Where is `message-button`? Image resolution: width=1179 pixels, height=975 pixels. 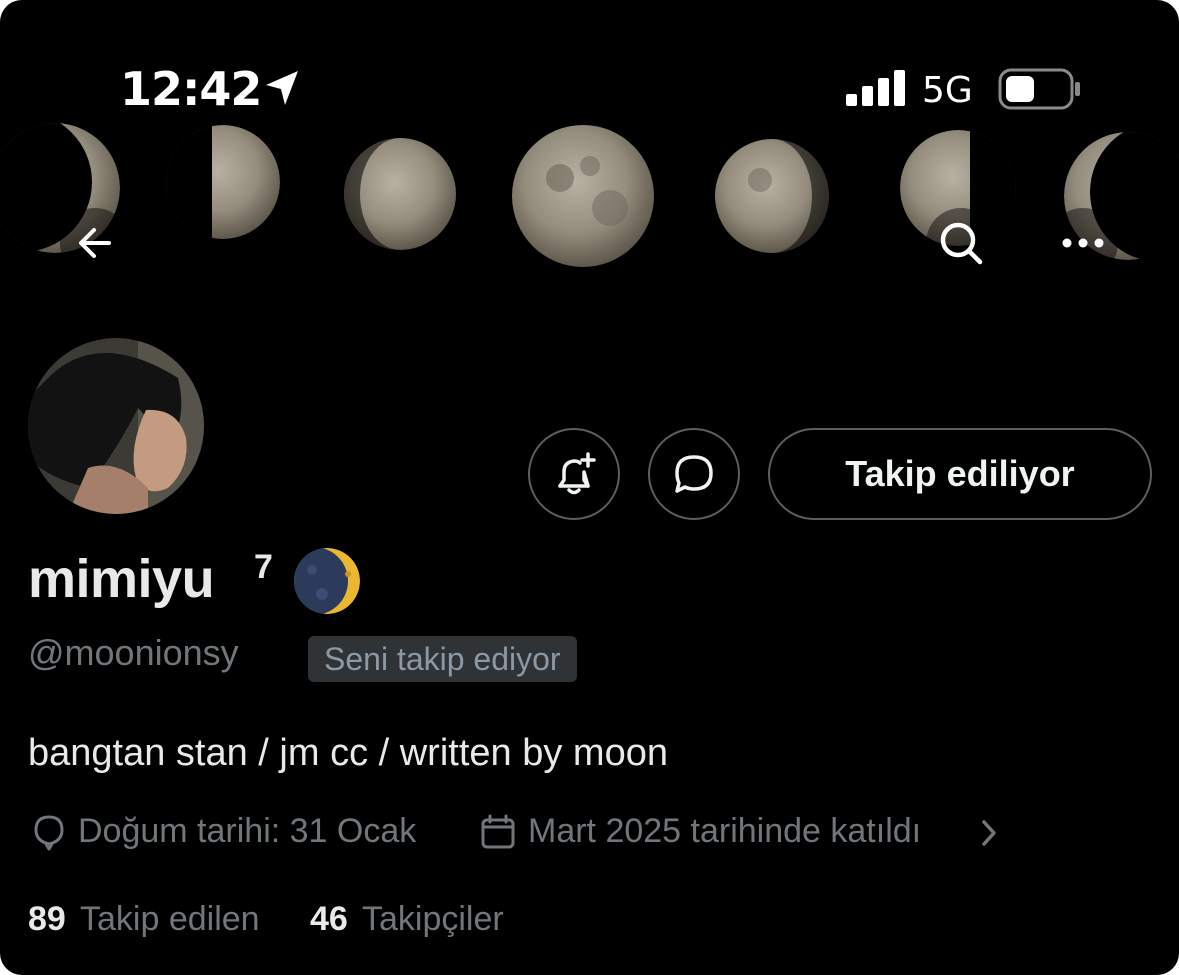 message-button is located at coordinates (694, 474).